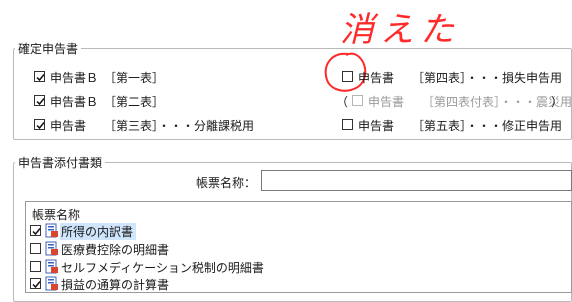  I want to click on form-name-field, so click(416, 180).